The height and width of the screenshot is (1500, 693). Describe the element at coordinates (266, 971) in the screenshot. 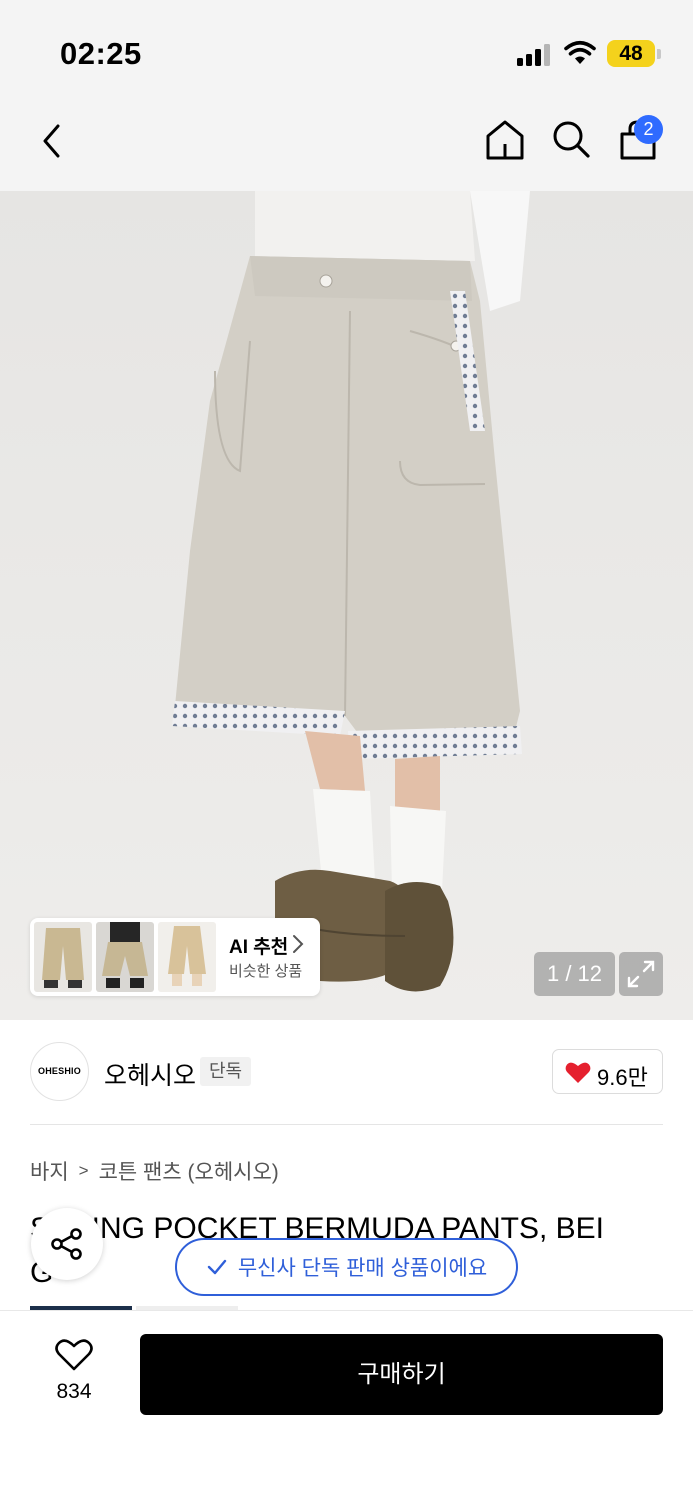

I see `ai-recommend-subtitle: 비슷한 상품` at that location.